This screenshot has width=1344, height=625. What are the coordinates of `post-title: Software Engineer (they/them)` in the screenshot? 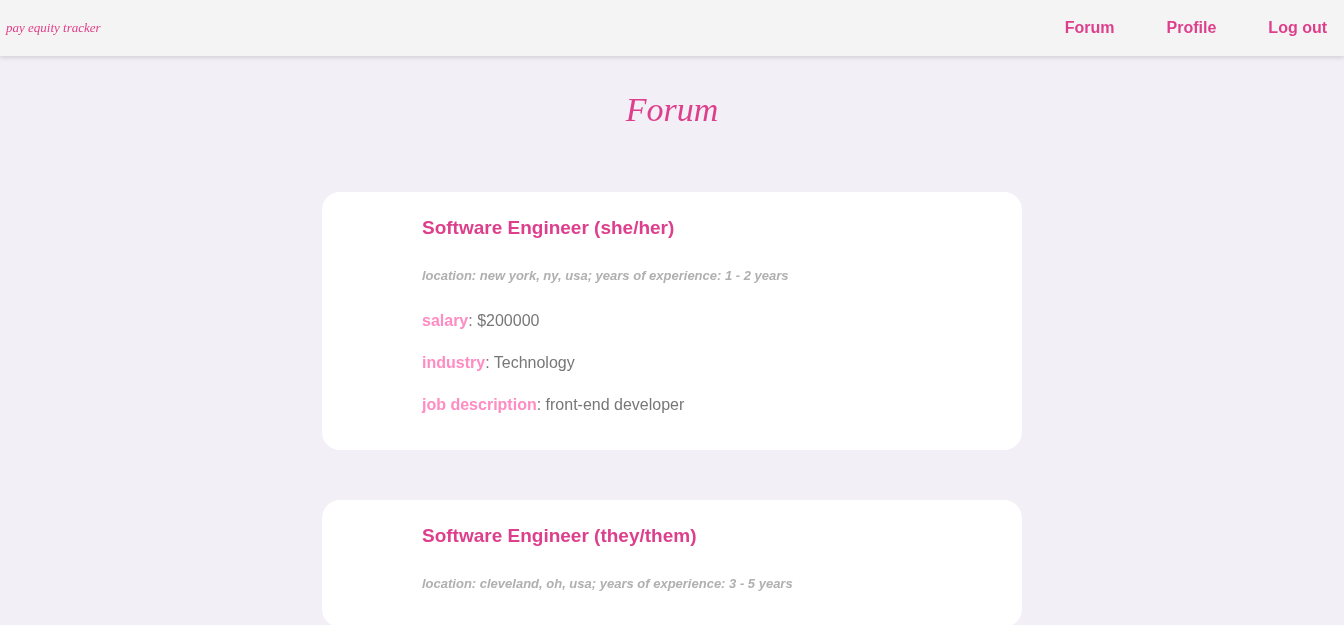 It's located at (560, 536).